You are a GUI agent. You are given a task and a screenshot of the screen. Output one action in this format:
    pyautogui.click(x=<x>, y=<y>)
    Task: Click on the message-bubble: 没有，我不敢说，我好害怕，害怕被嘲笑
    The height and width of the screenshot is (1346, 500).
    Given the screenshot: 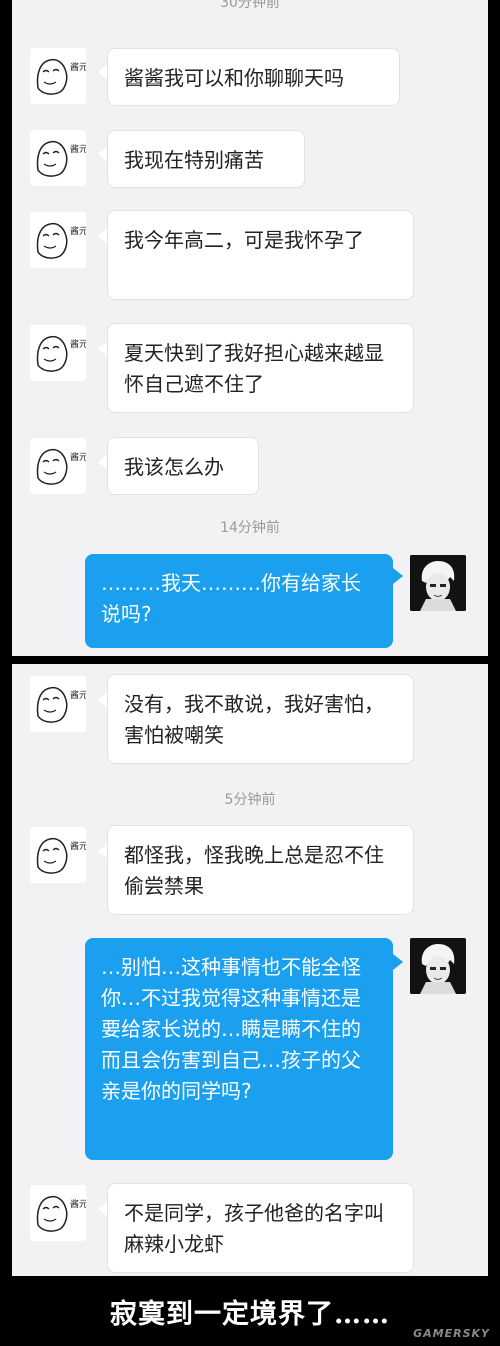 What is the action you would take?
    pyautogui.click(x=260, y=719)
    